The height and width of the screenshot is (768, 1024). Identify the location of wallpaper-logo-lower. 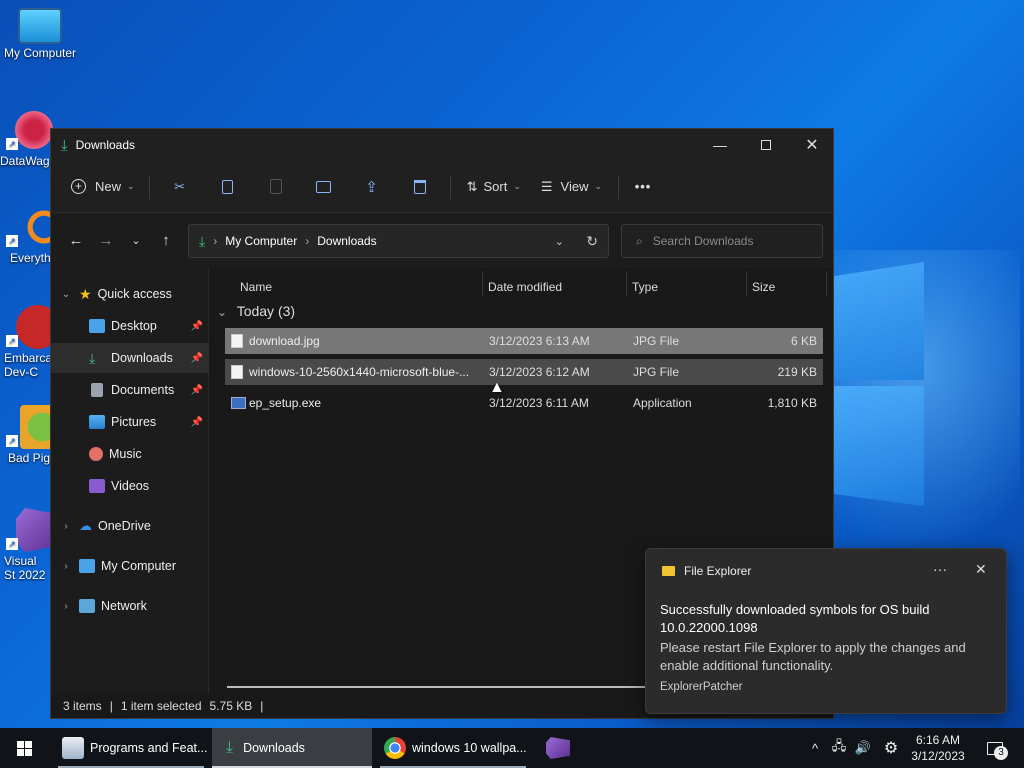
(879, 446).